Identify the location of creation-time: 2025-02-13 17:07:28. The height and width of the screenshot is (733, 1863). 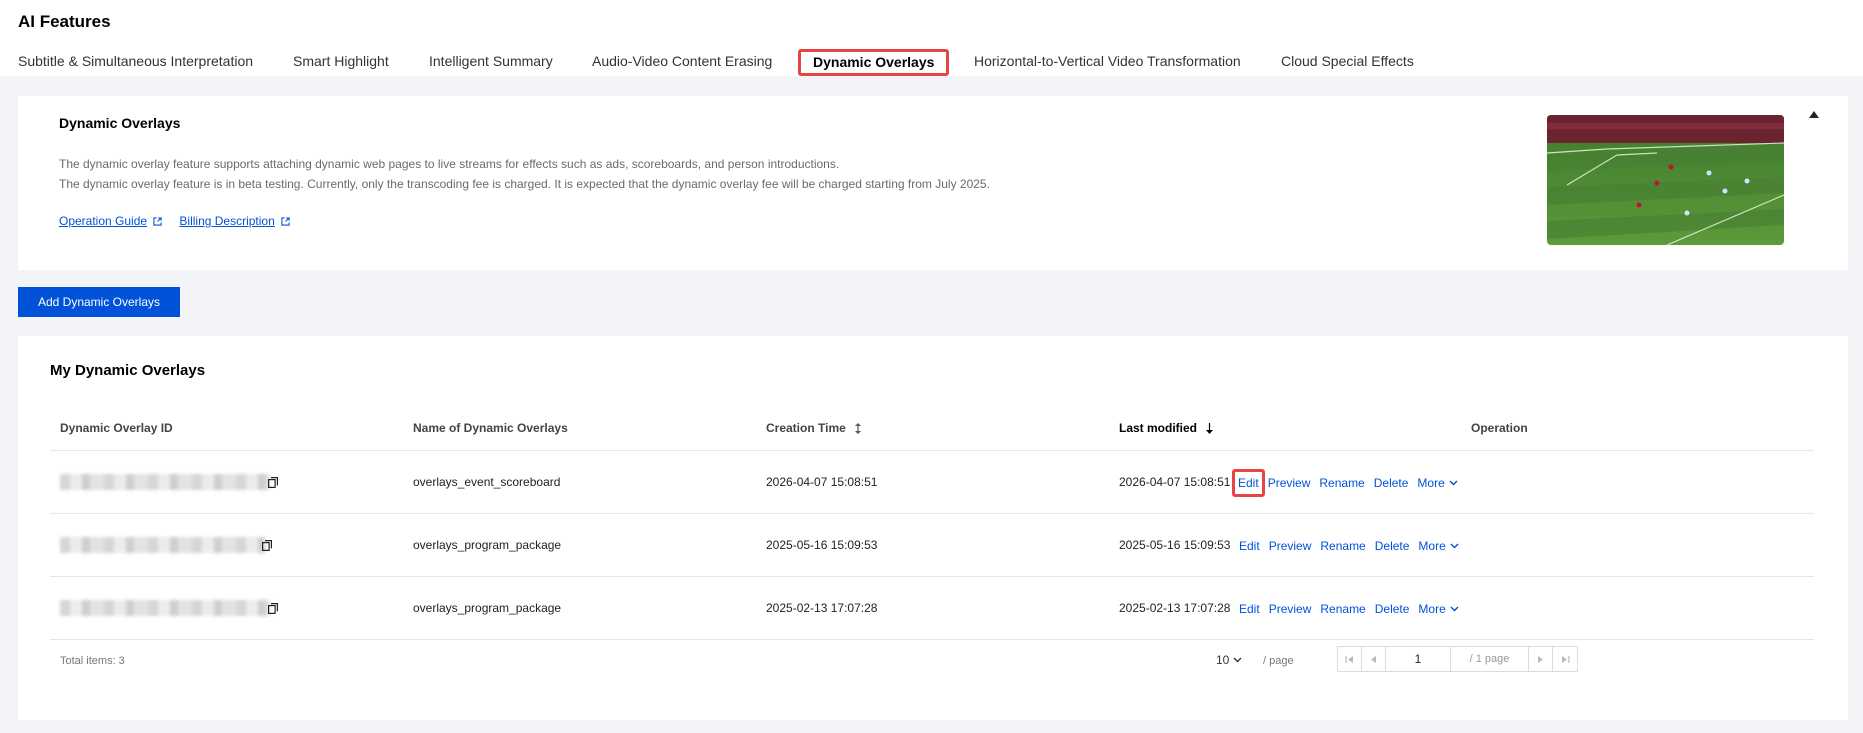
(822, 608).